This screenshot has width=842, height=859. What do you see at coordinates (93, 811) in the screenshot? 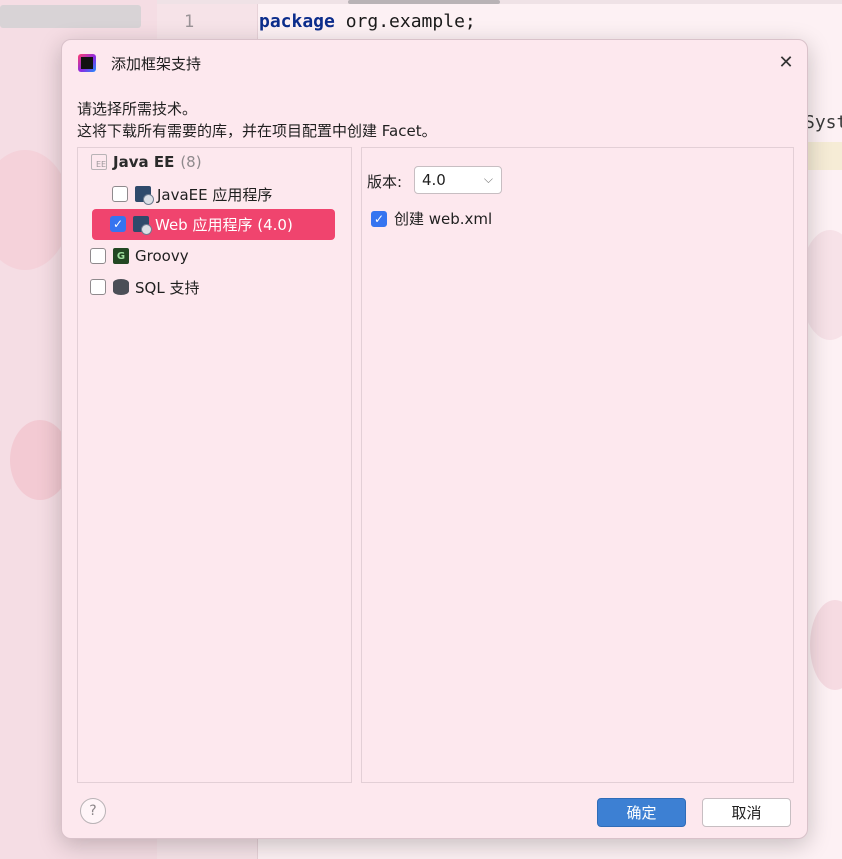
I see `help-button: ?` at bounding box center [93, 811].